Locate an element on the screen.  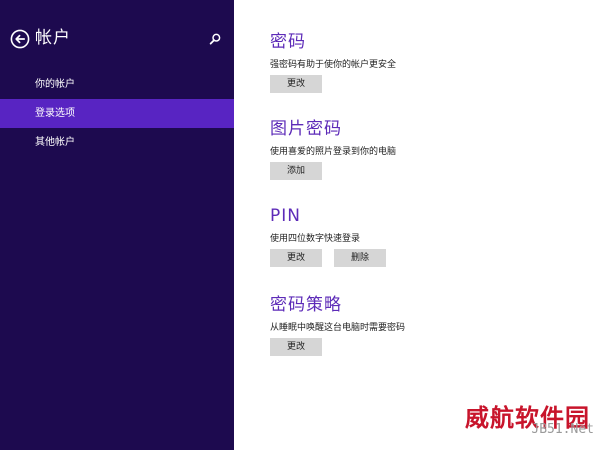
section-title: PIN is located at coordinates (285, 216).